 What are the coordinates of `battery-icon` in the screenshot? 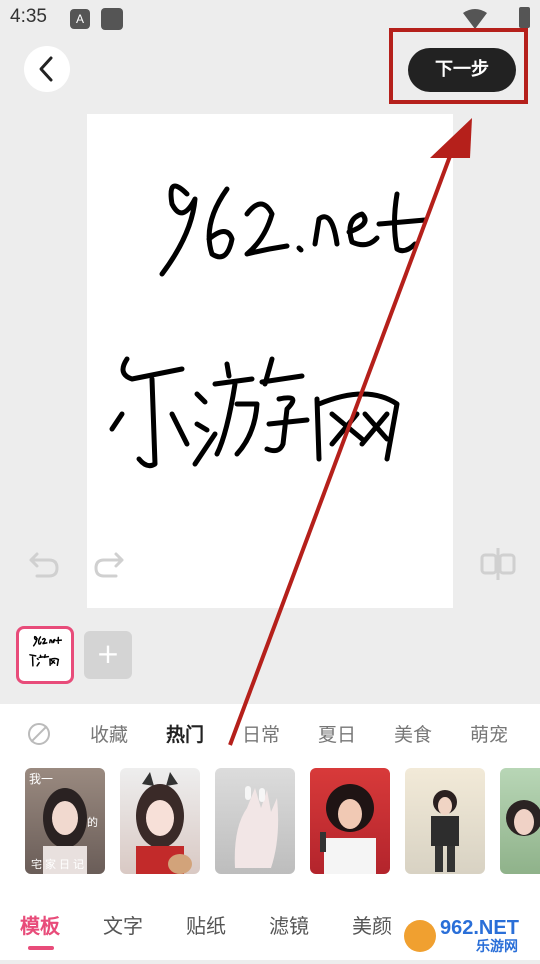 It's located at (524, 17).